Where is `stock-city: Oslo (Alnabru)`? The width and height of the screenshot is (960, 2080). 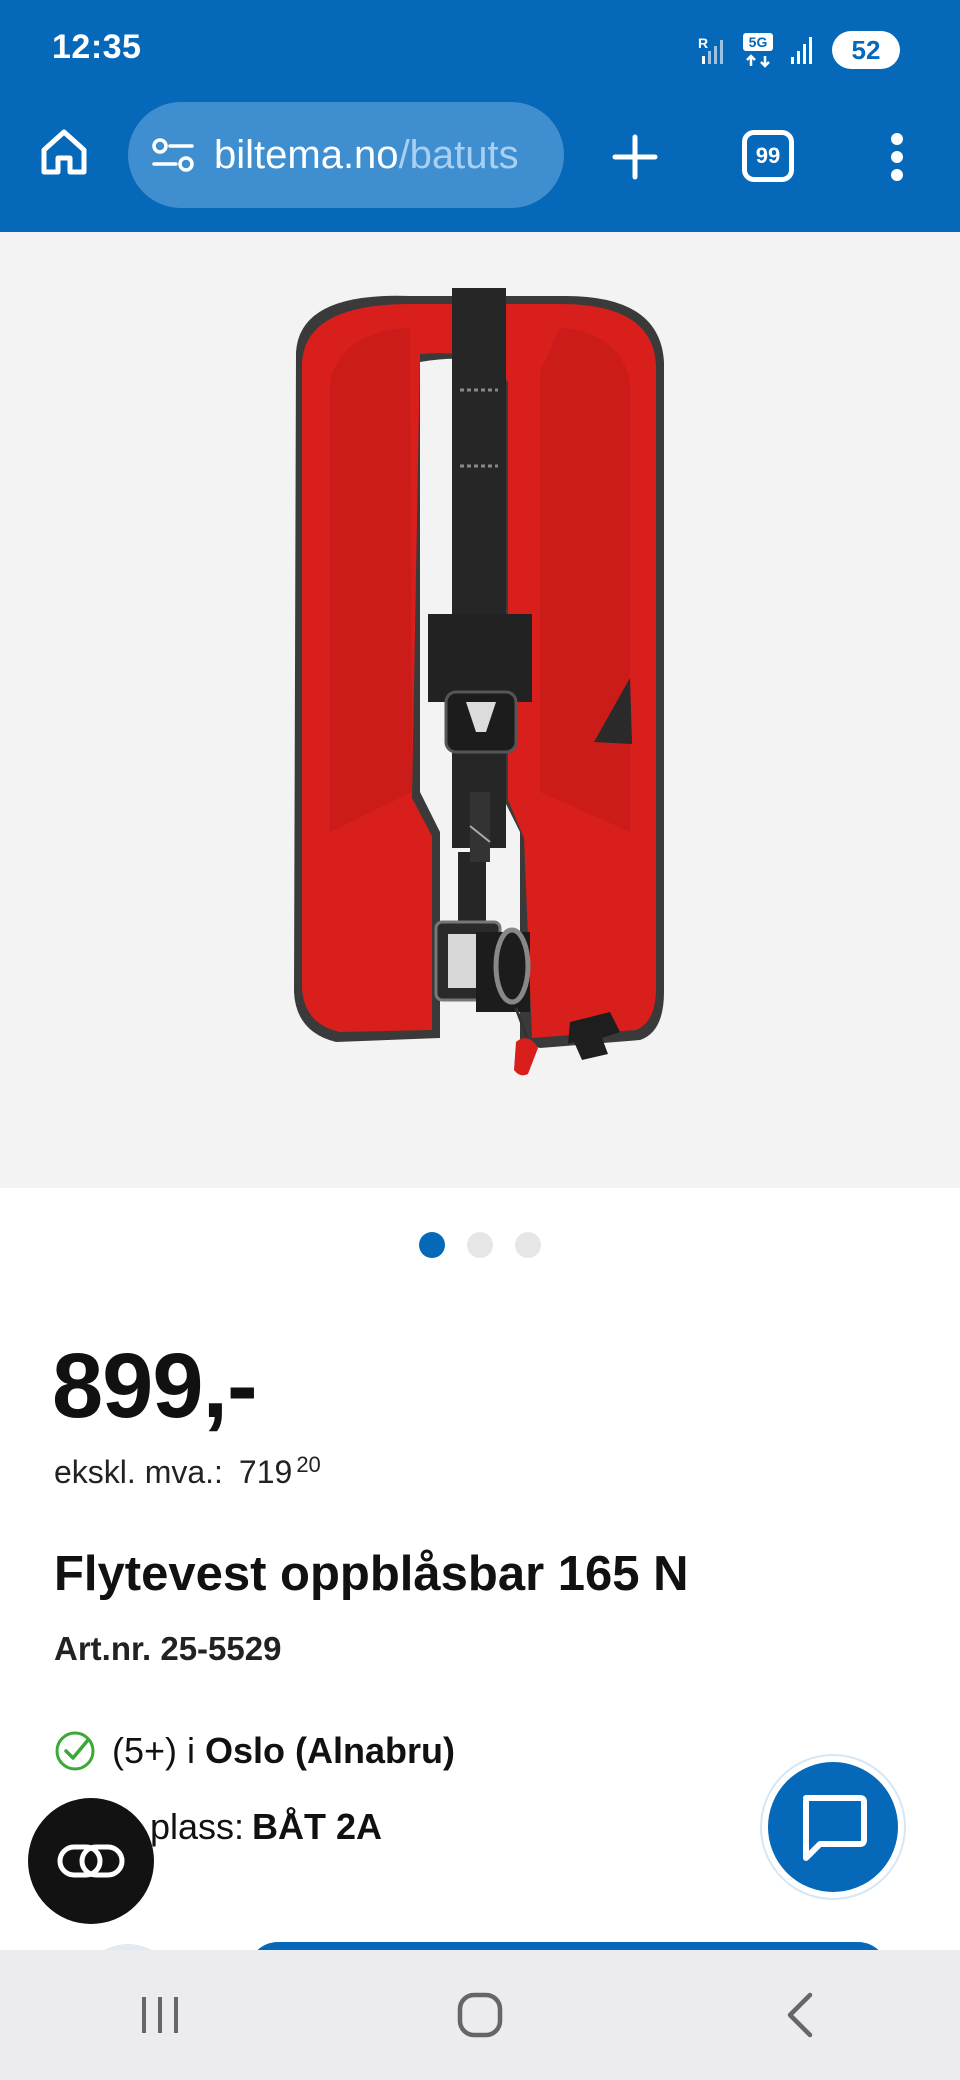
stock-city: Oslo (Alnabru) is located at coordinates (330, 1751).